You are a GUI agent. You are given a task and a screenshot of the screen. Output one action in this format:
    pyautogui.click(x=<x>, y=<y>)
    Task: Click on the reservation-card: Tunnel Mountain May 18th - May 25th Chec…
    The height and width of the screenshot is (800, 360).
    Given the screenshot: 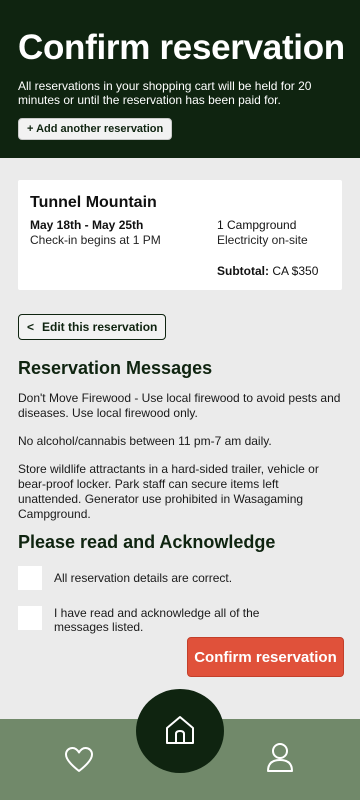 What is the action you would take?
    pyautogui.click(x=180, y=235)
    